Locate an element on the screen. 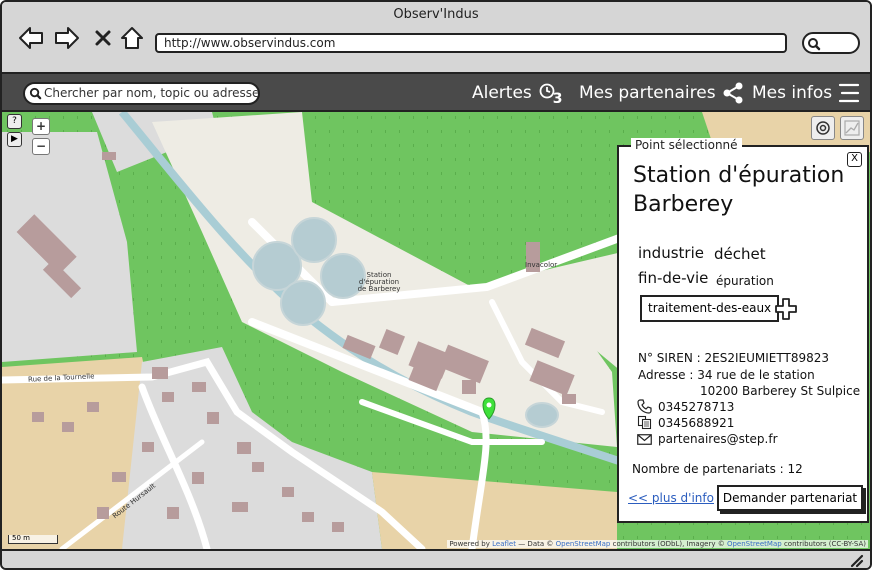  attribution-text: Powered by is located at coordinates (469, 544).